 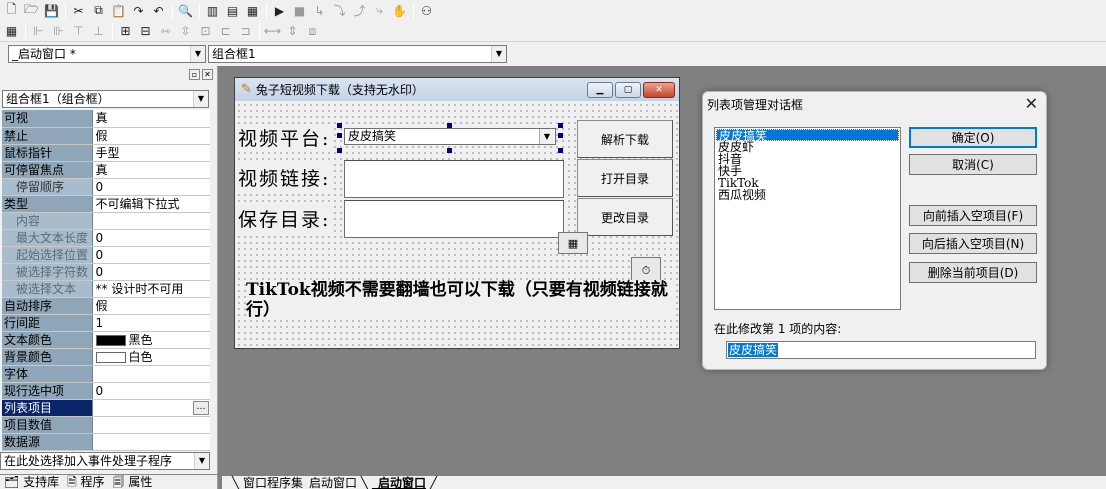 I want to click on new-file-icon: 🗋, so click(x=11, y=11).